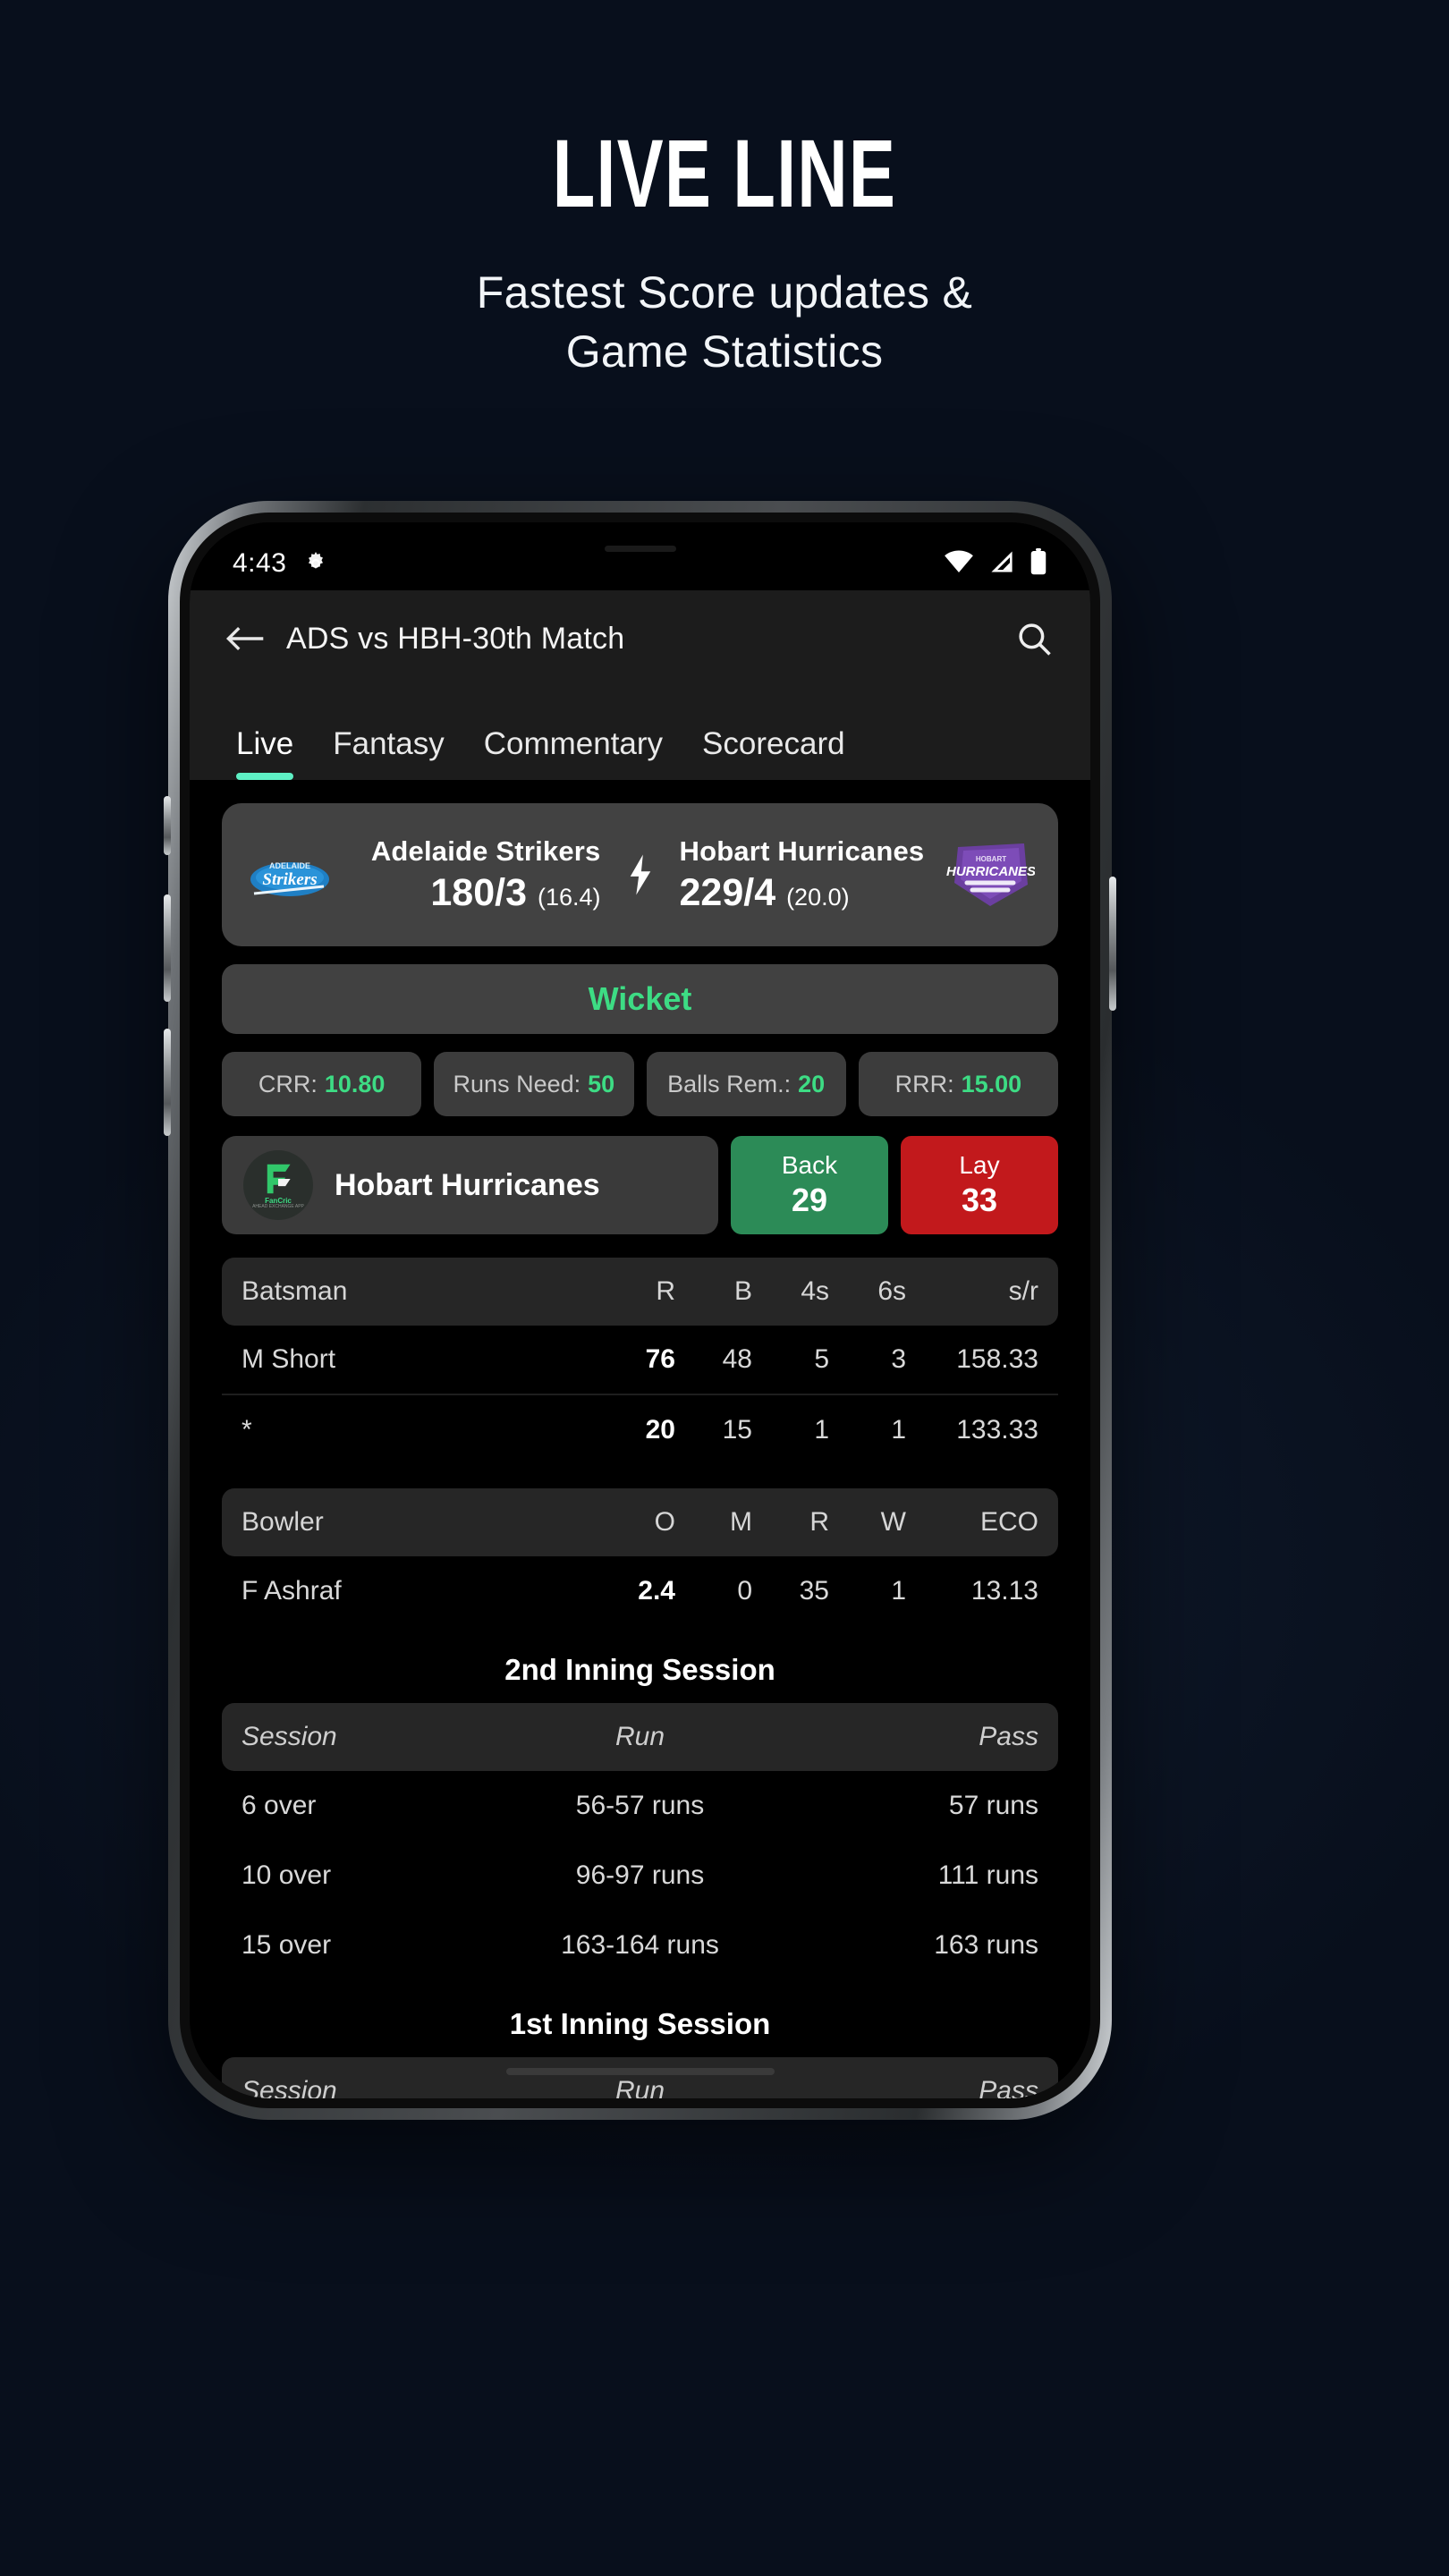 This screenshot has width=1449, height=2576. I want to click on chip-rrr: RRR: 15.00, so click(958, 1084).